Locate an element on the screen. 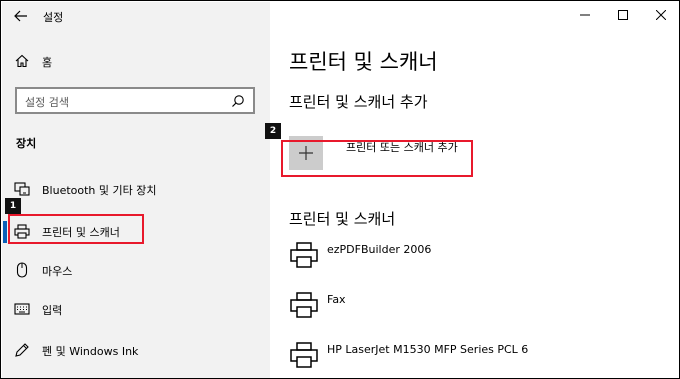  search-icon is located at coordinates (238, 101).